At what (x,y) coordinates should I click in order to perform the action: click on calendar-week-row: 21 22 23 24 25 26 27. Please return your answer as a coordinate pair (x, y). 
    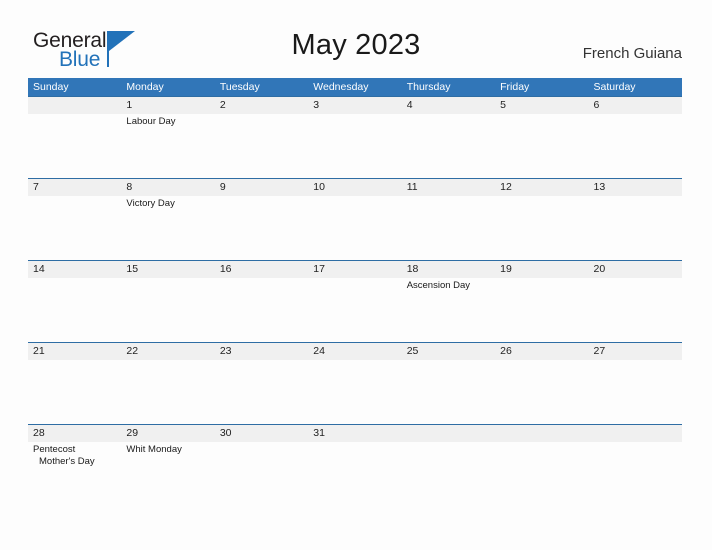
    Looking at the image, I should click on (355, 383).